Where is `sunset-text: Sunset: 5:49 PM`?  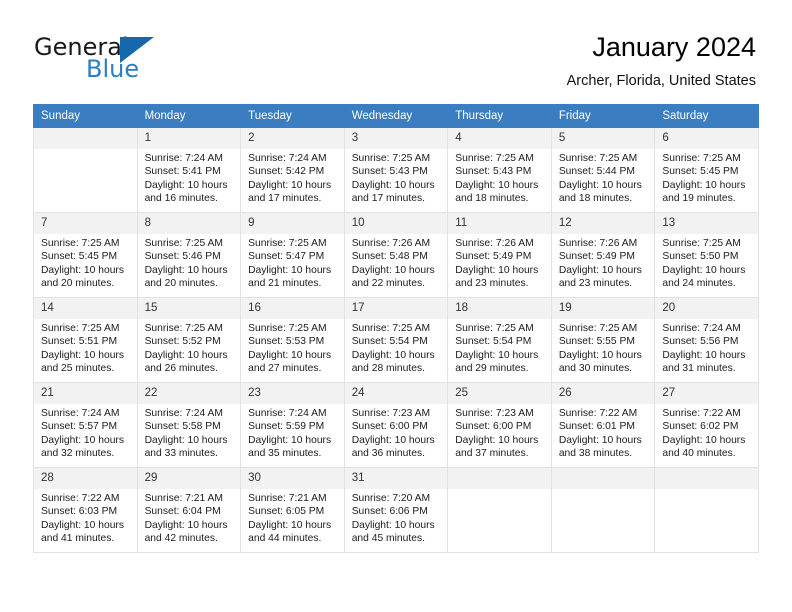
sunset-text: Sunset: 5:49 PM is located at coordinates (493, 257).